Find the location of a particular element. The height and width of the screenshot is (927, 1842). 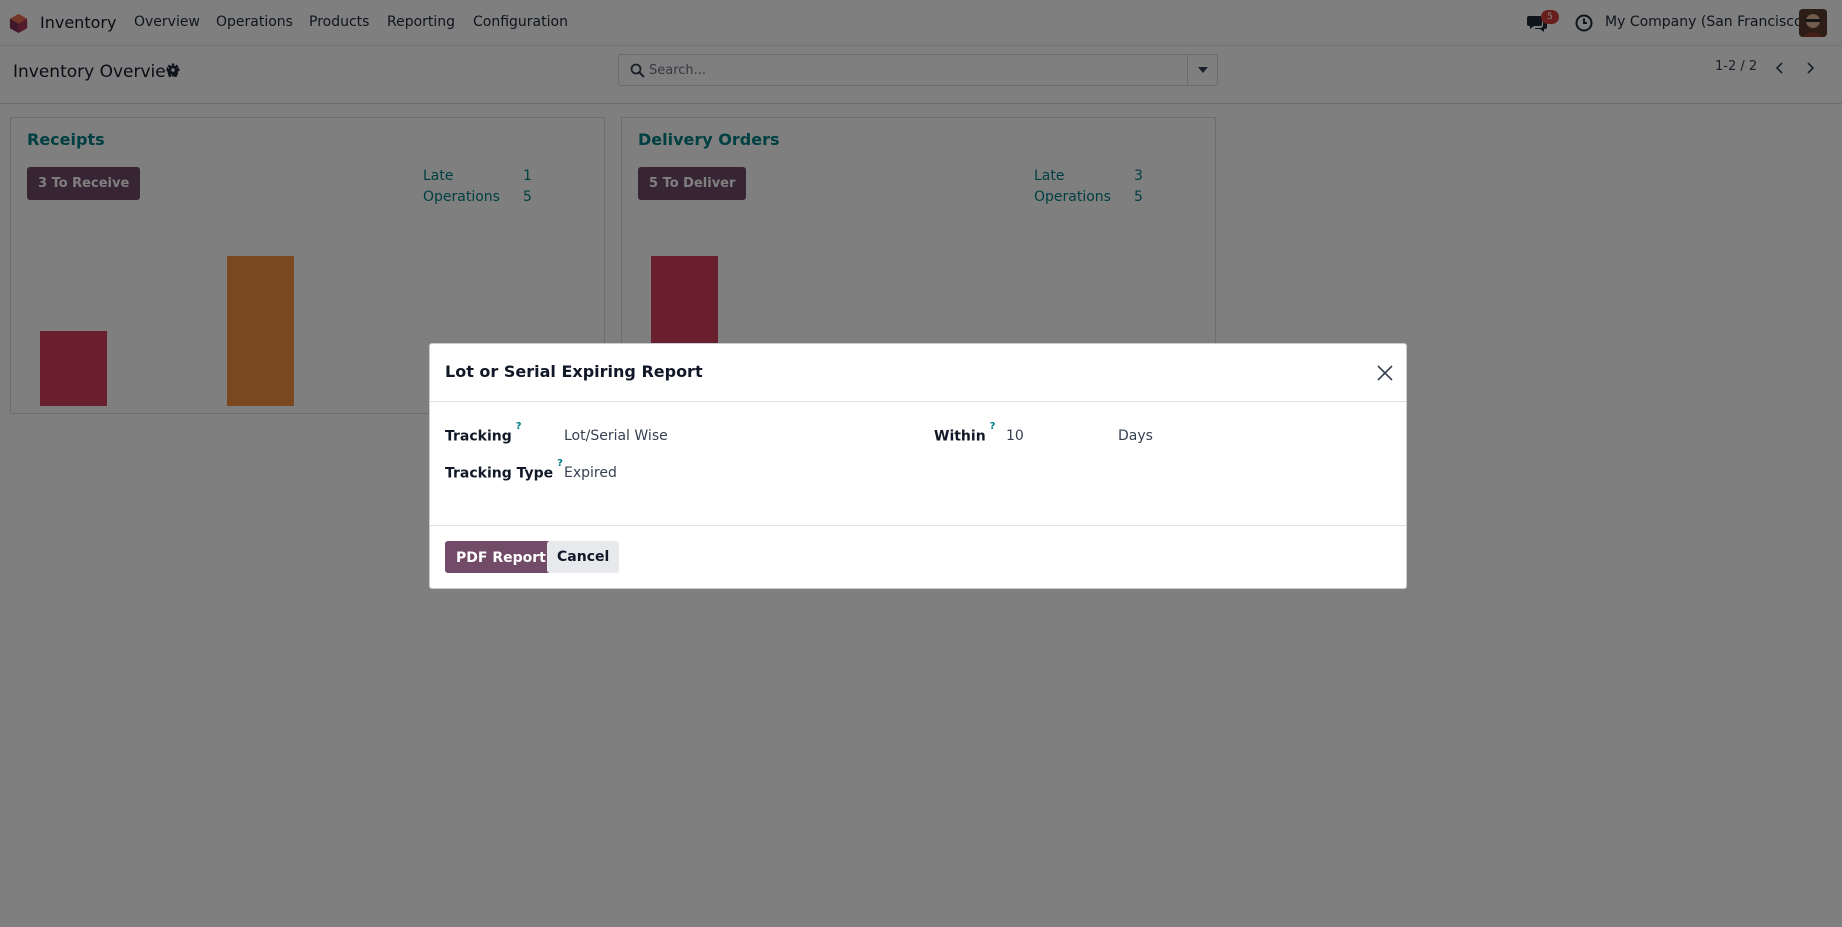

dialog-footer-divider is located at coordinates (918, 525).